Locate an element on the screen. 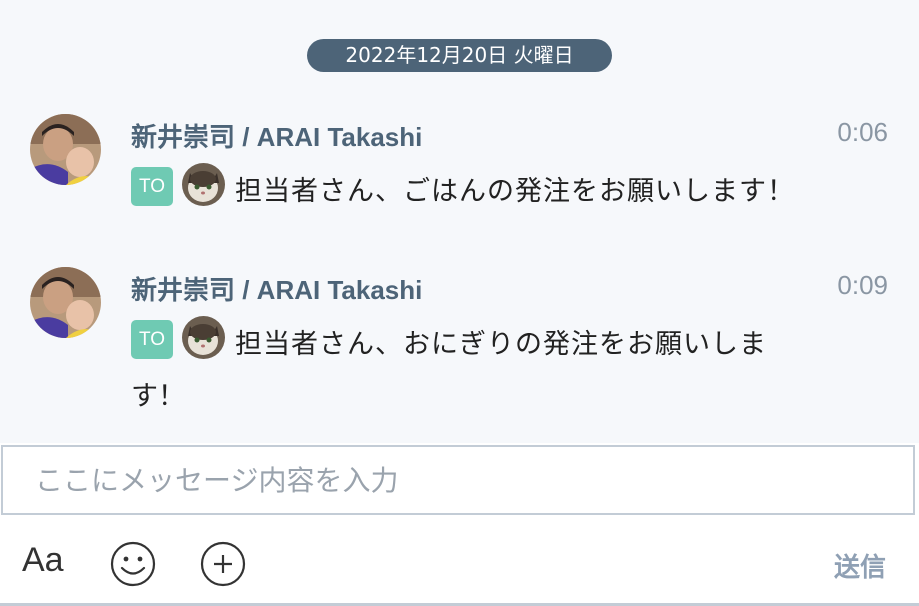 Image resolution: width=919 pixels, height=606 pixels. composer-toolbar: Aa 送信 is located at coordinates (459, 565).